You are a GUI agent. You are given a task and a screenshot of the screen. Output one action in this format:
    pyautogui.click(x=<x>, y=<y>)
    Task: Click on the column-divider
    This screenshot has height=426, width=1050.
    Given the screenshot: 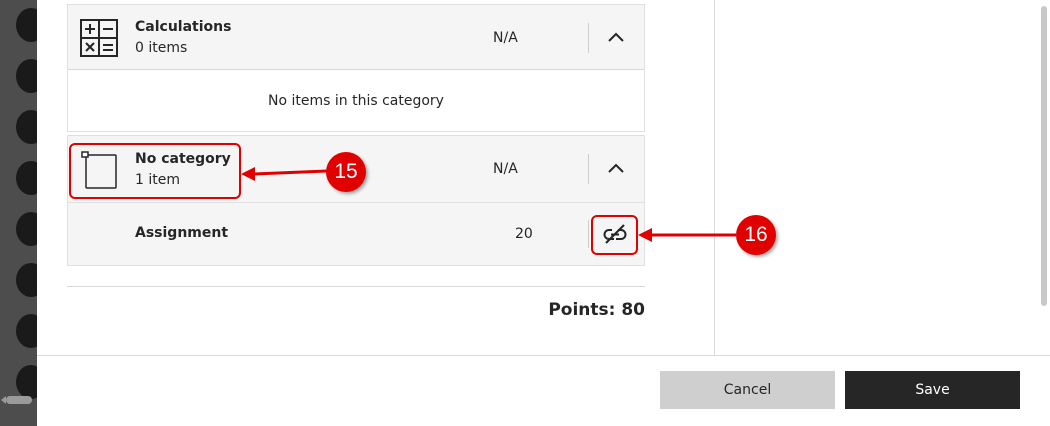 What is the action you would take?
    pyautogui.click(x=714, y=177)
    